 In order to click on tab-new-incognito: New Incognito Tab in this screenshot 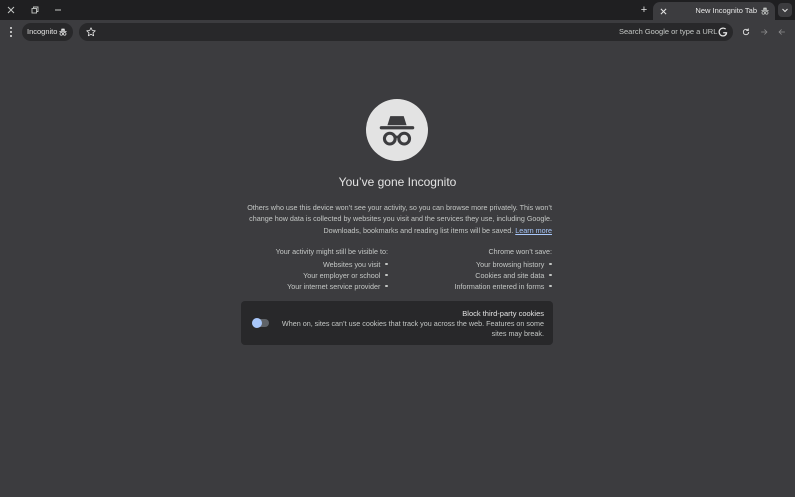, I will do `click(714, 11)`.